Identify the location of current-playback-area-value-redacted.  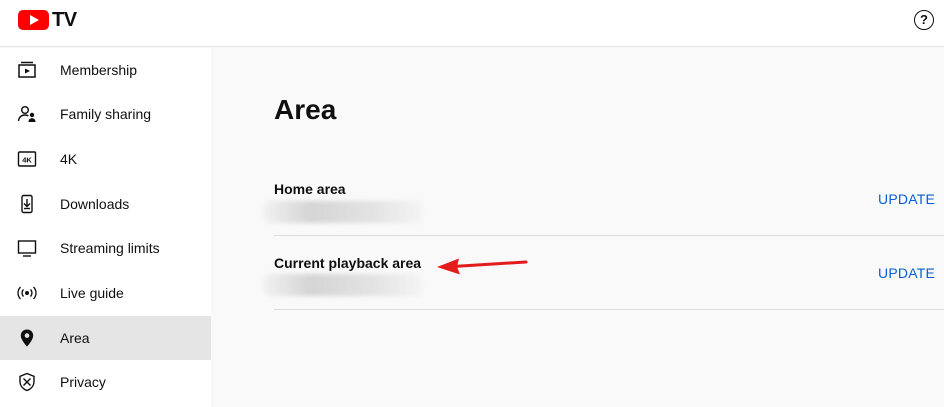
(343, 285).